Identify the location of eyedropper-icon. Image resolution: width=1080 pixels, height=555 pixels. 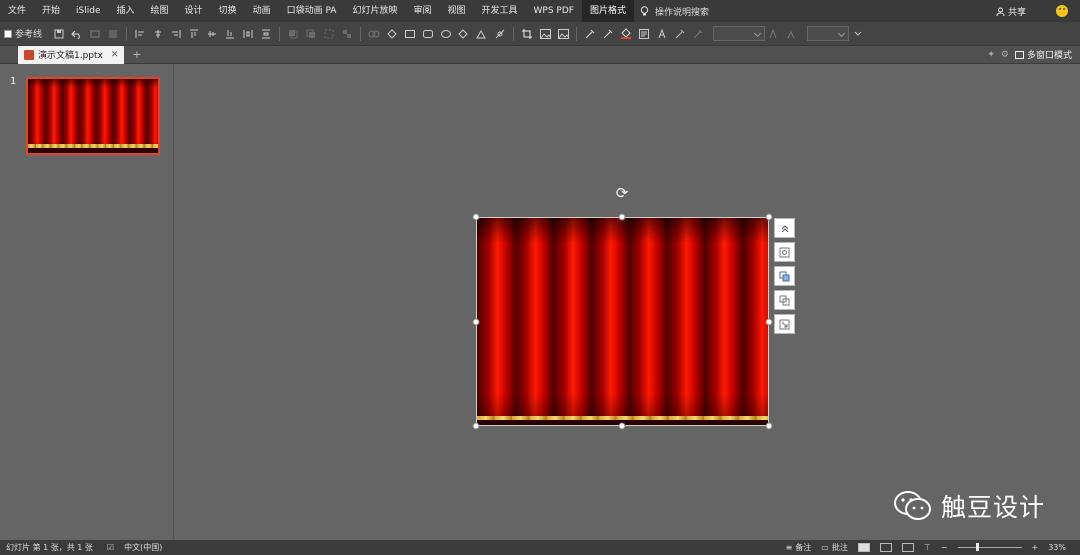
(590, 34).